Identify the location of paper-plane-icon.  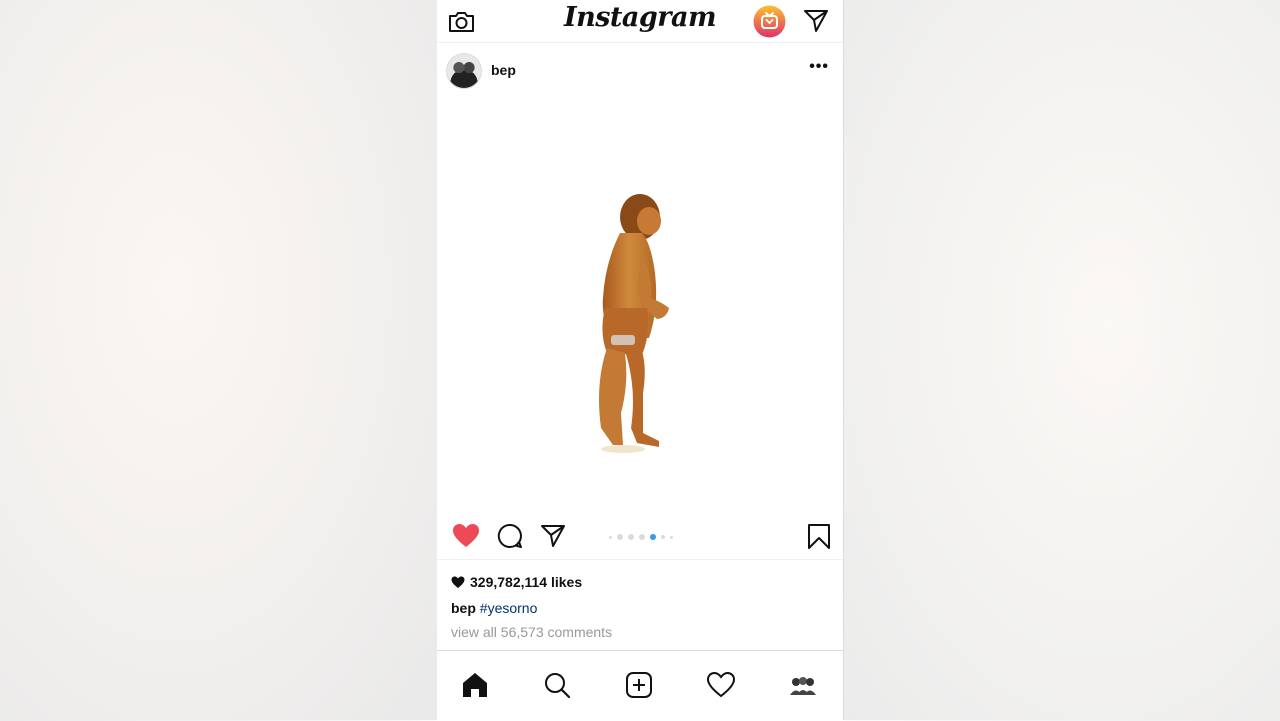
(816, 21).